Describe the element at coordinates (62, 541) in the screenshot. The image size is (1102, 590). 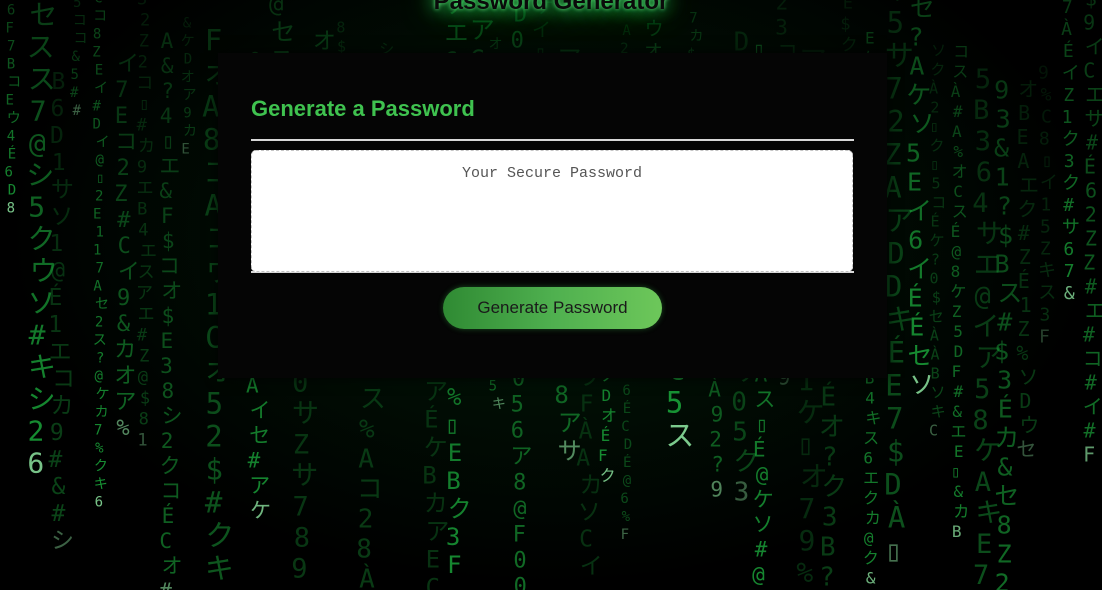
I see `svg-text: シ` at that location.